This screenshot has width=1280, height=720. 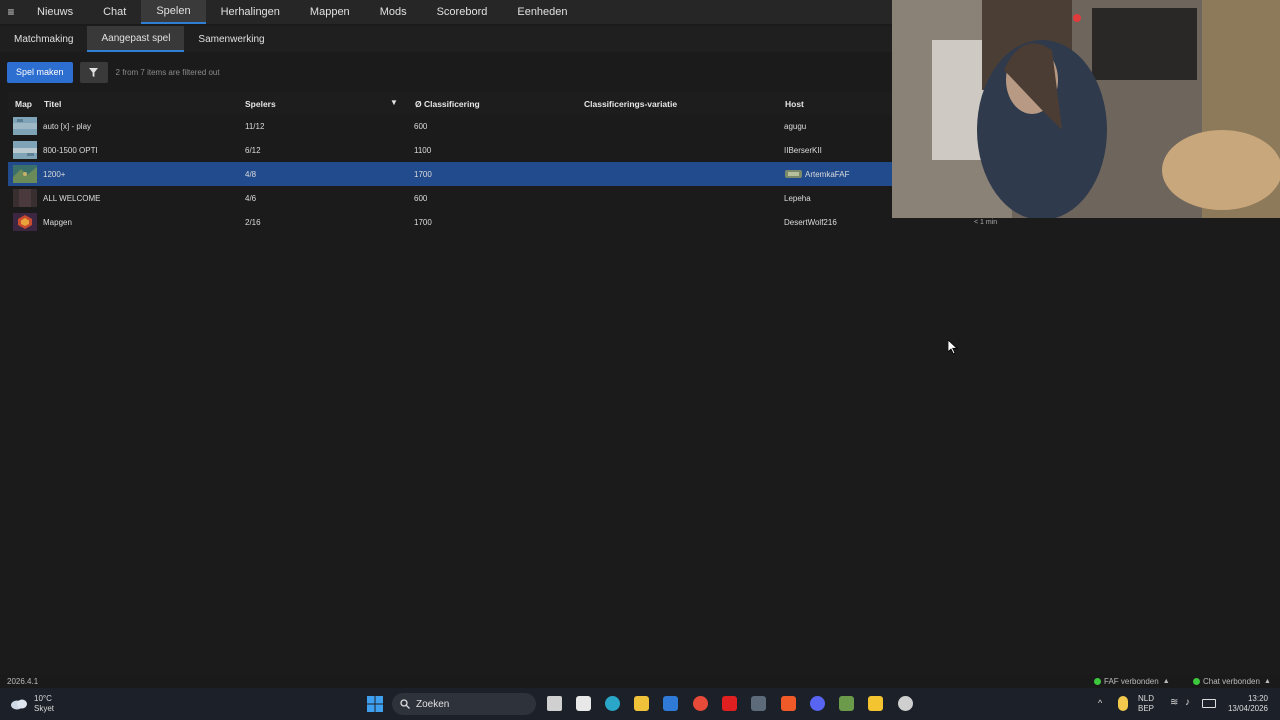 I want to click on table-row: auto [x] - play 11/12 600 agugu, so click(x=450, y=126).